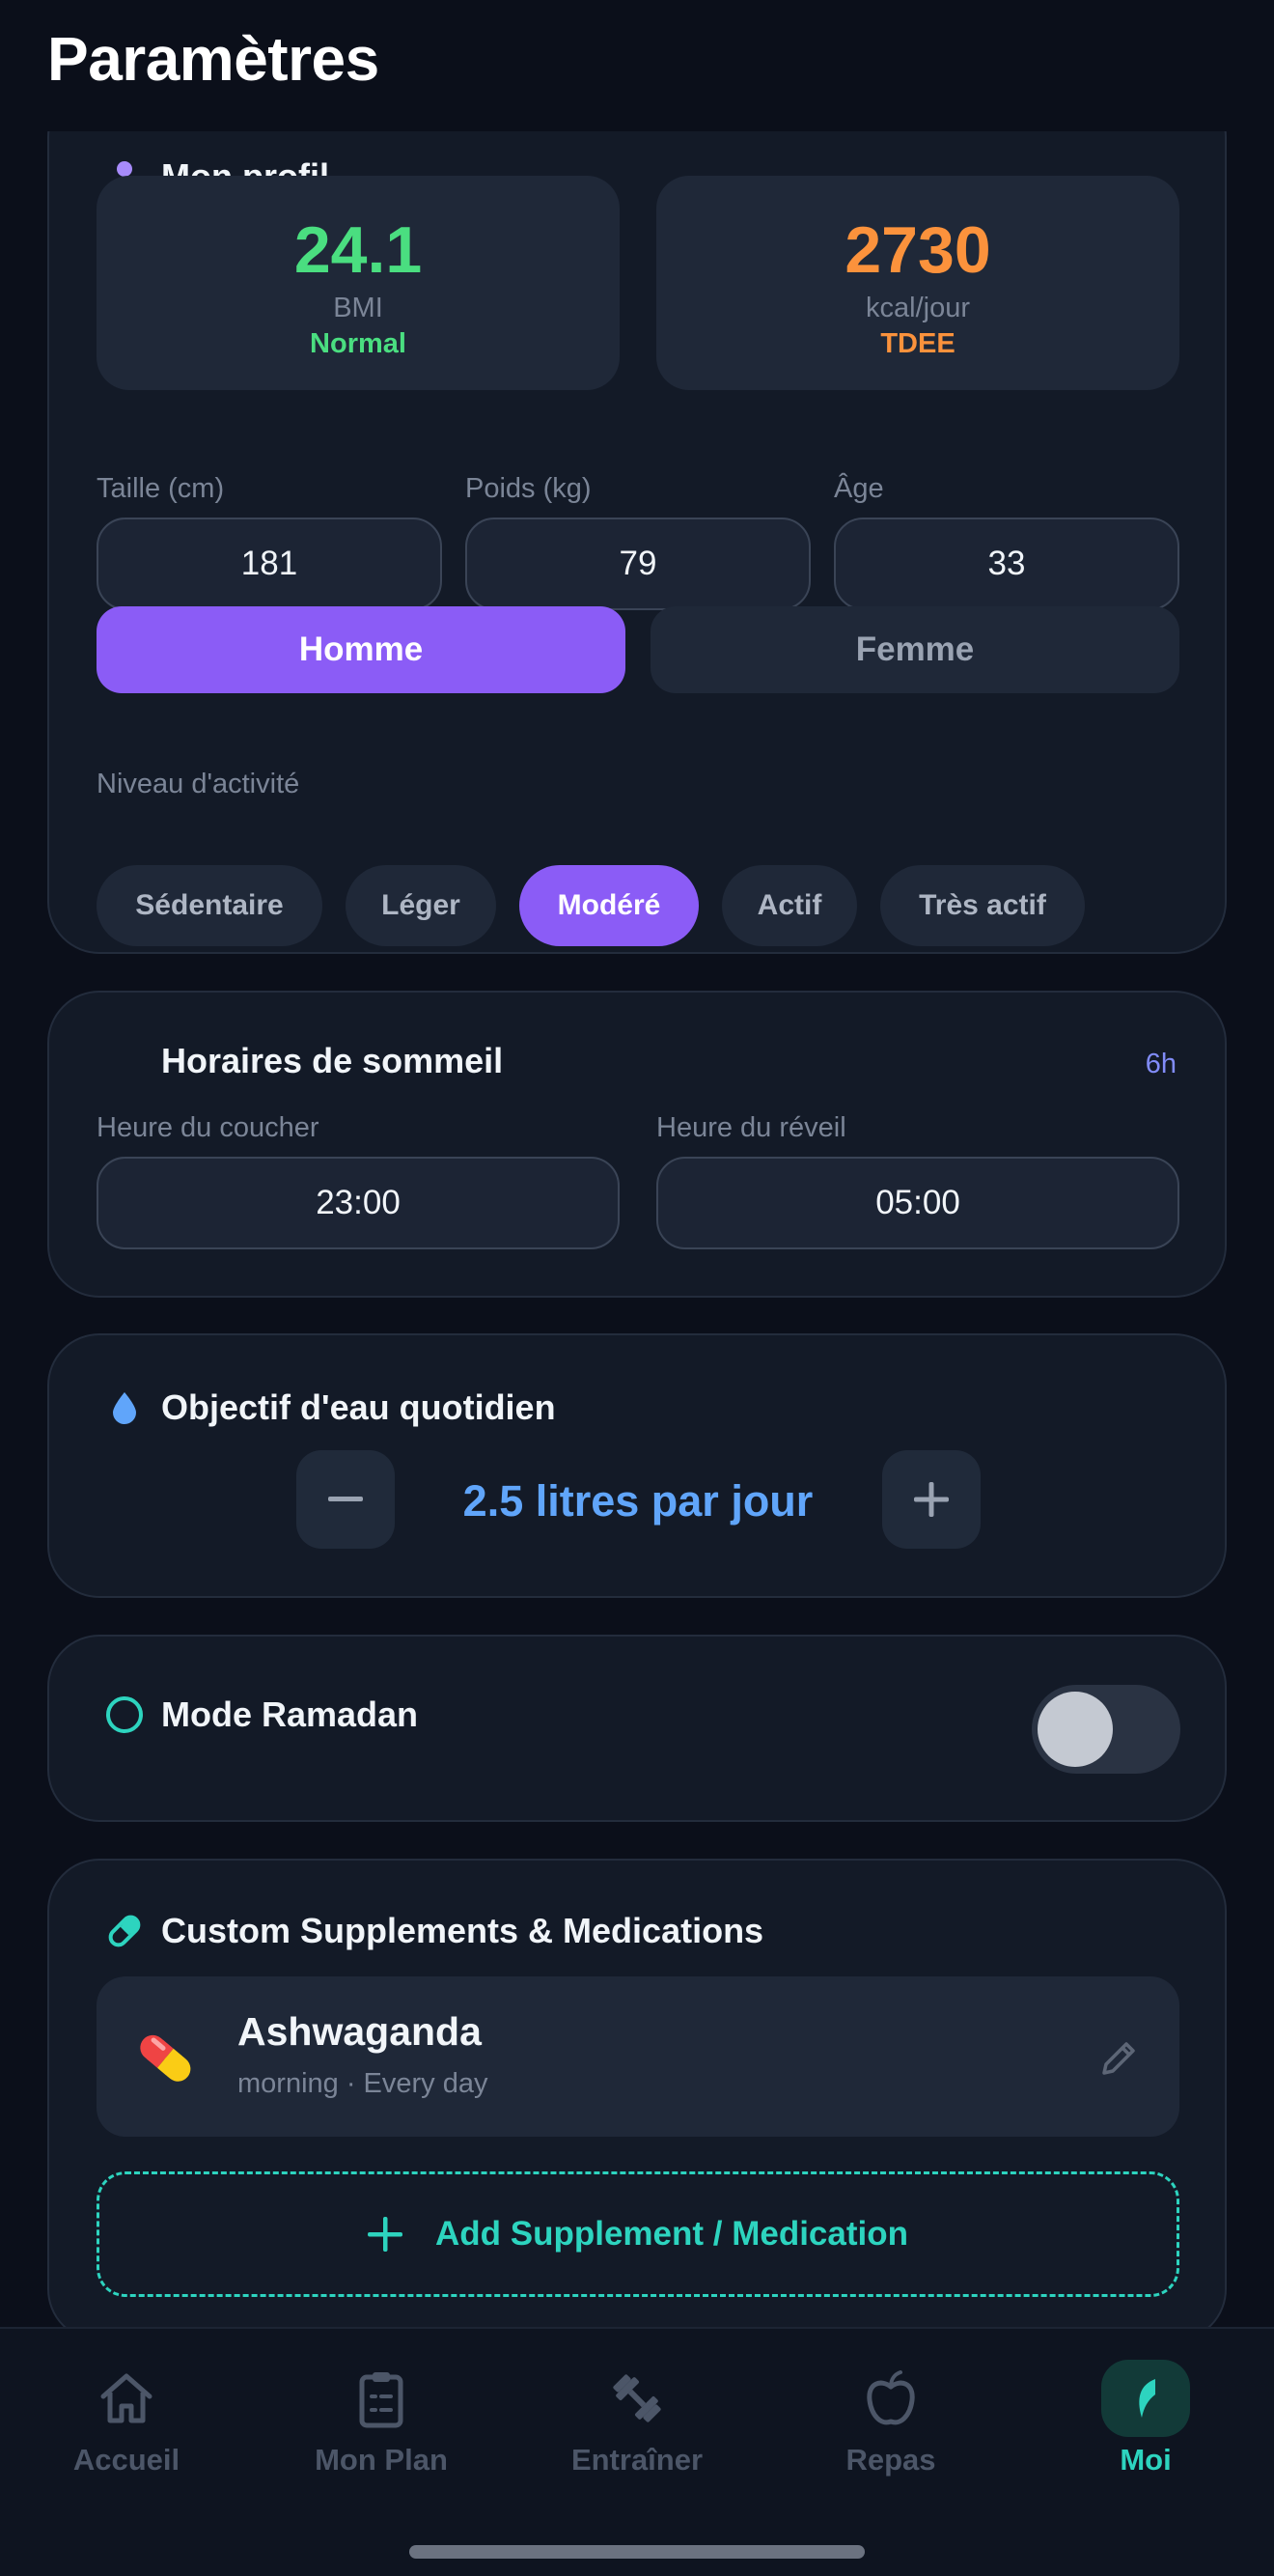 The width and height of the screenshot is (1274, 2576). What do you see at coordinates (918, 344) in the screenshot?
I see `tdee-label: TDEE` at bounding box center [918, 344].